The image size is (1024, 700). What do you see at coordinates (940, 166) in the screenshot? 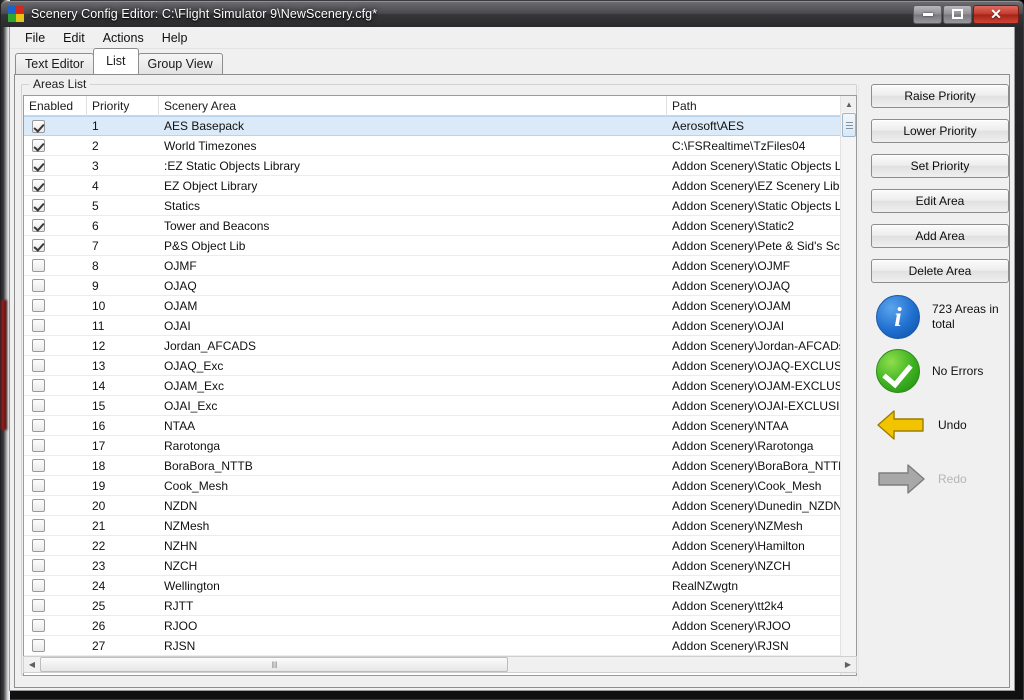
I see `set-priority-button: Set Priority` at bounding box center [940, 166].